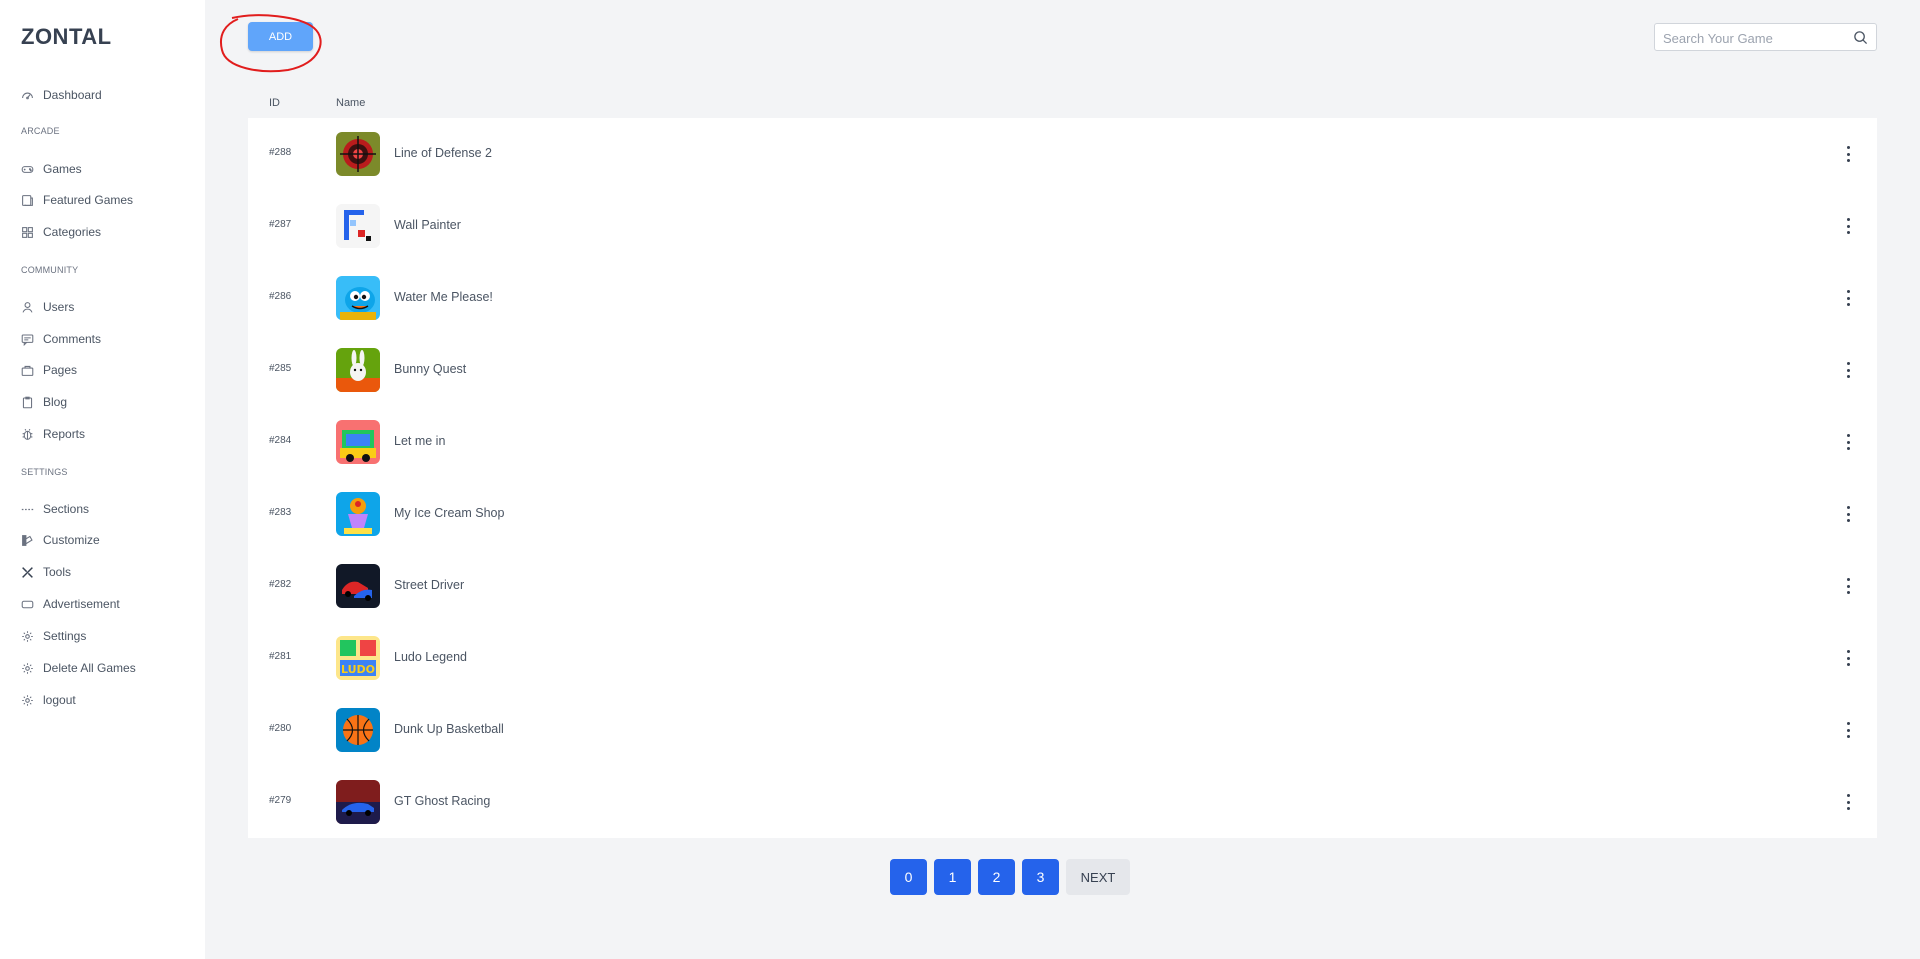  What do you see at coordinates (1062, 658) in the screenshot?
I see `table-row: #281 LUDO Ludo Legend` at bounding box center [1062, 658].